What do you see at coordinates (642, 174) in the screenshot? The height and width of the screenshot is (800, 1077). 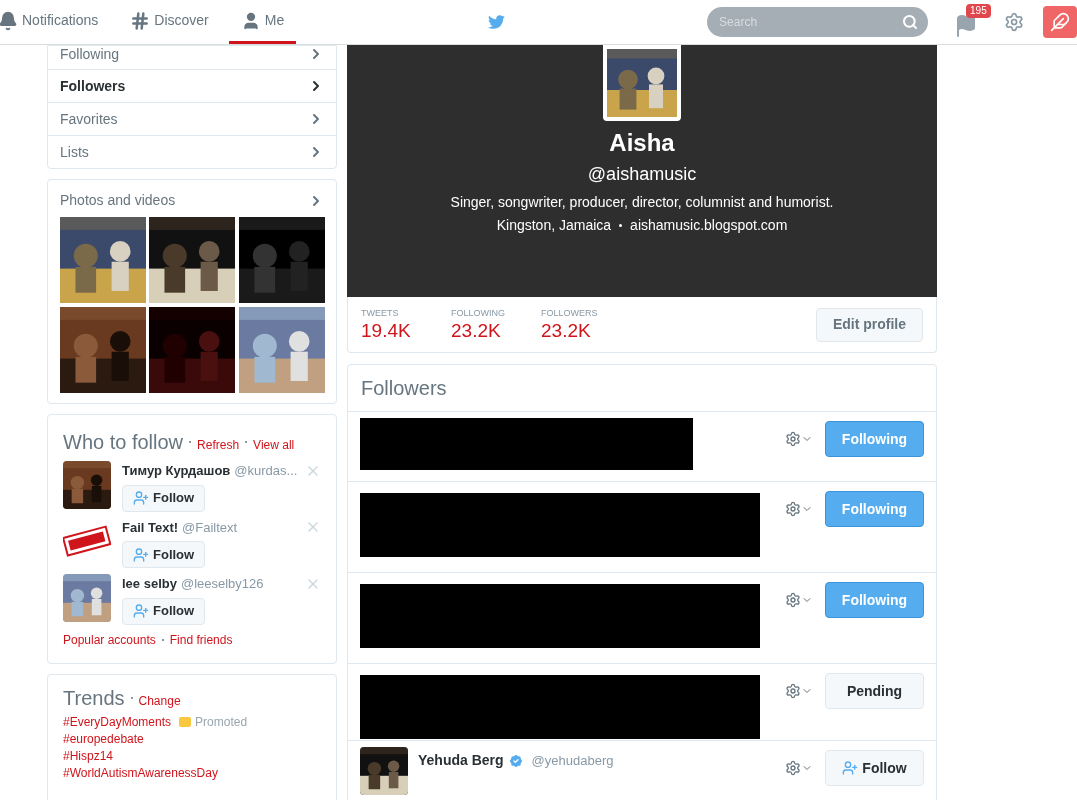 I see `profile-handle: @aishamusic` at bounding box center [642, 174].